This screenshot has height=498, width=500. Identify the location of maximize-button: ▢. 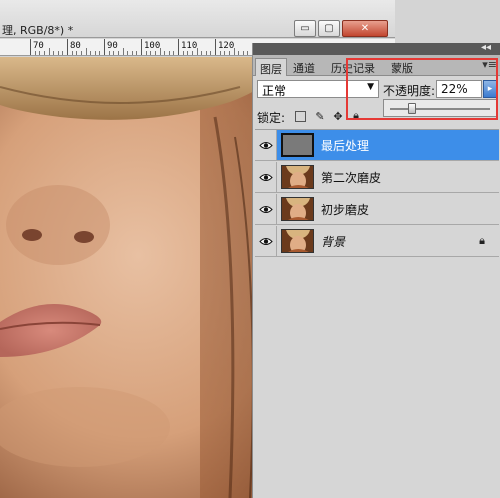
(329, 28).